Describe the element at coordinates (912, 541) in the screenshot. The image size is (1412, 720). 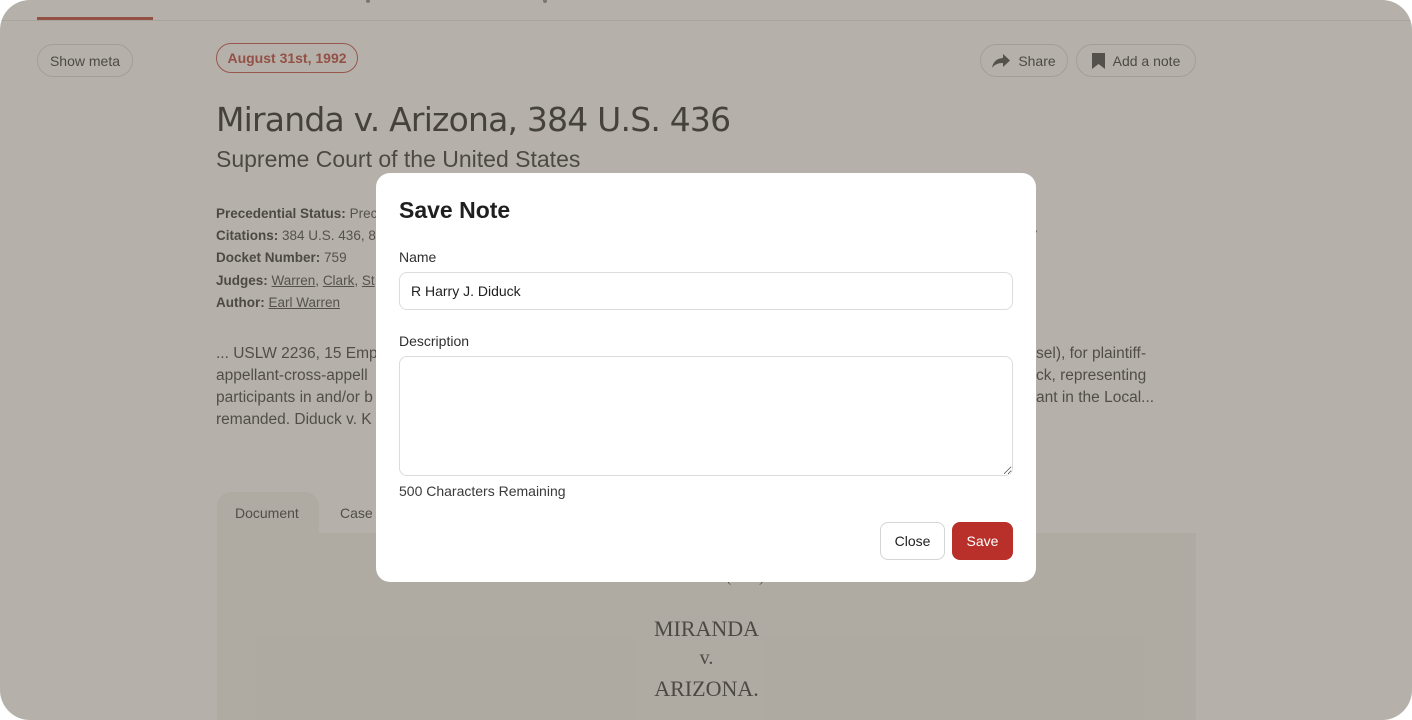
I see `close-button: Close` at that location.